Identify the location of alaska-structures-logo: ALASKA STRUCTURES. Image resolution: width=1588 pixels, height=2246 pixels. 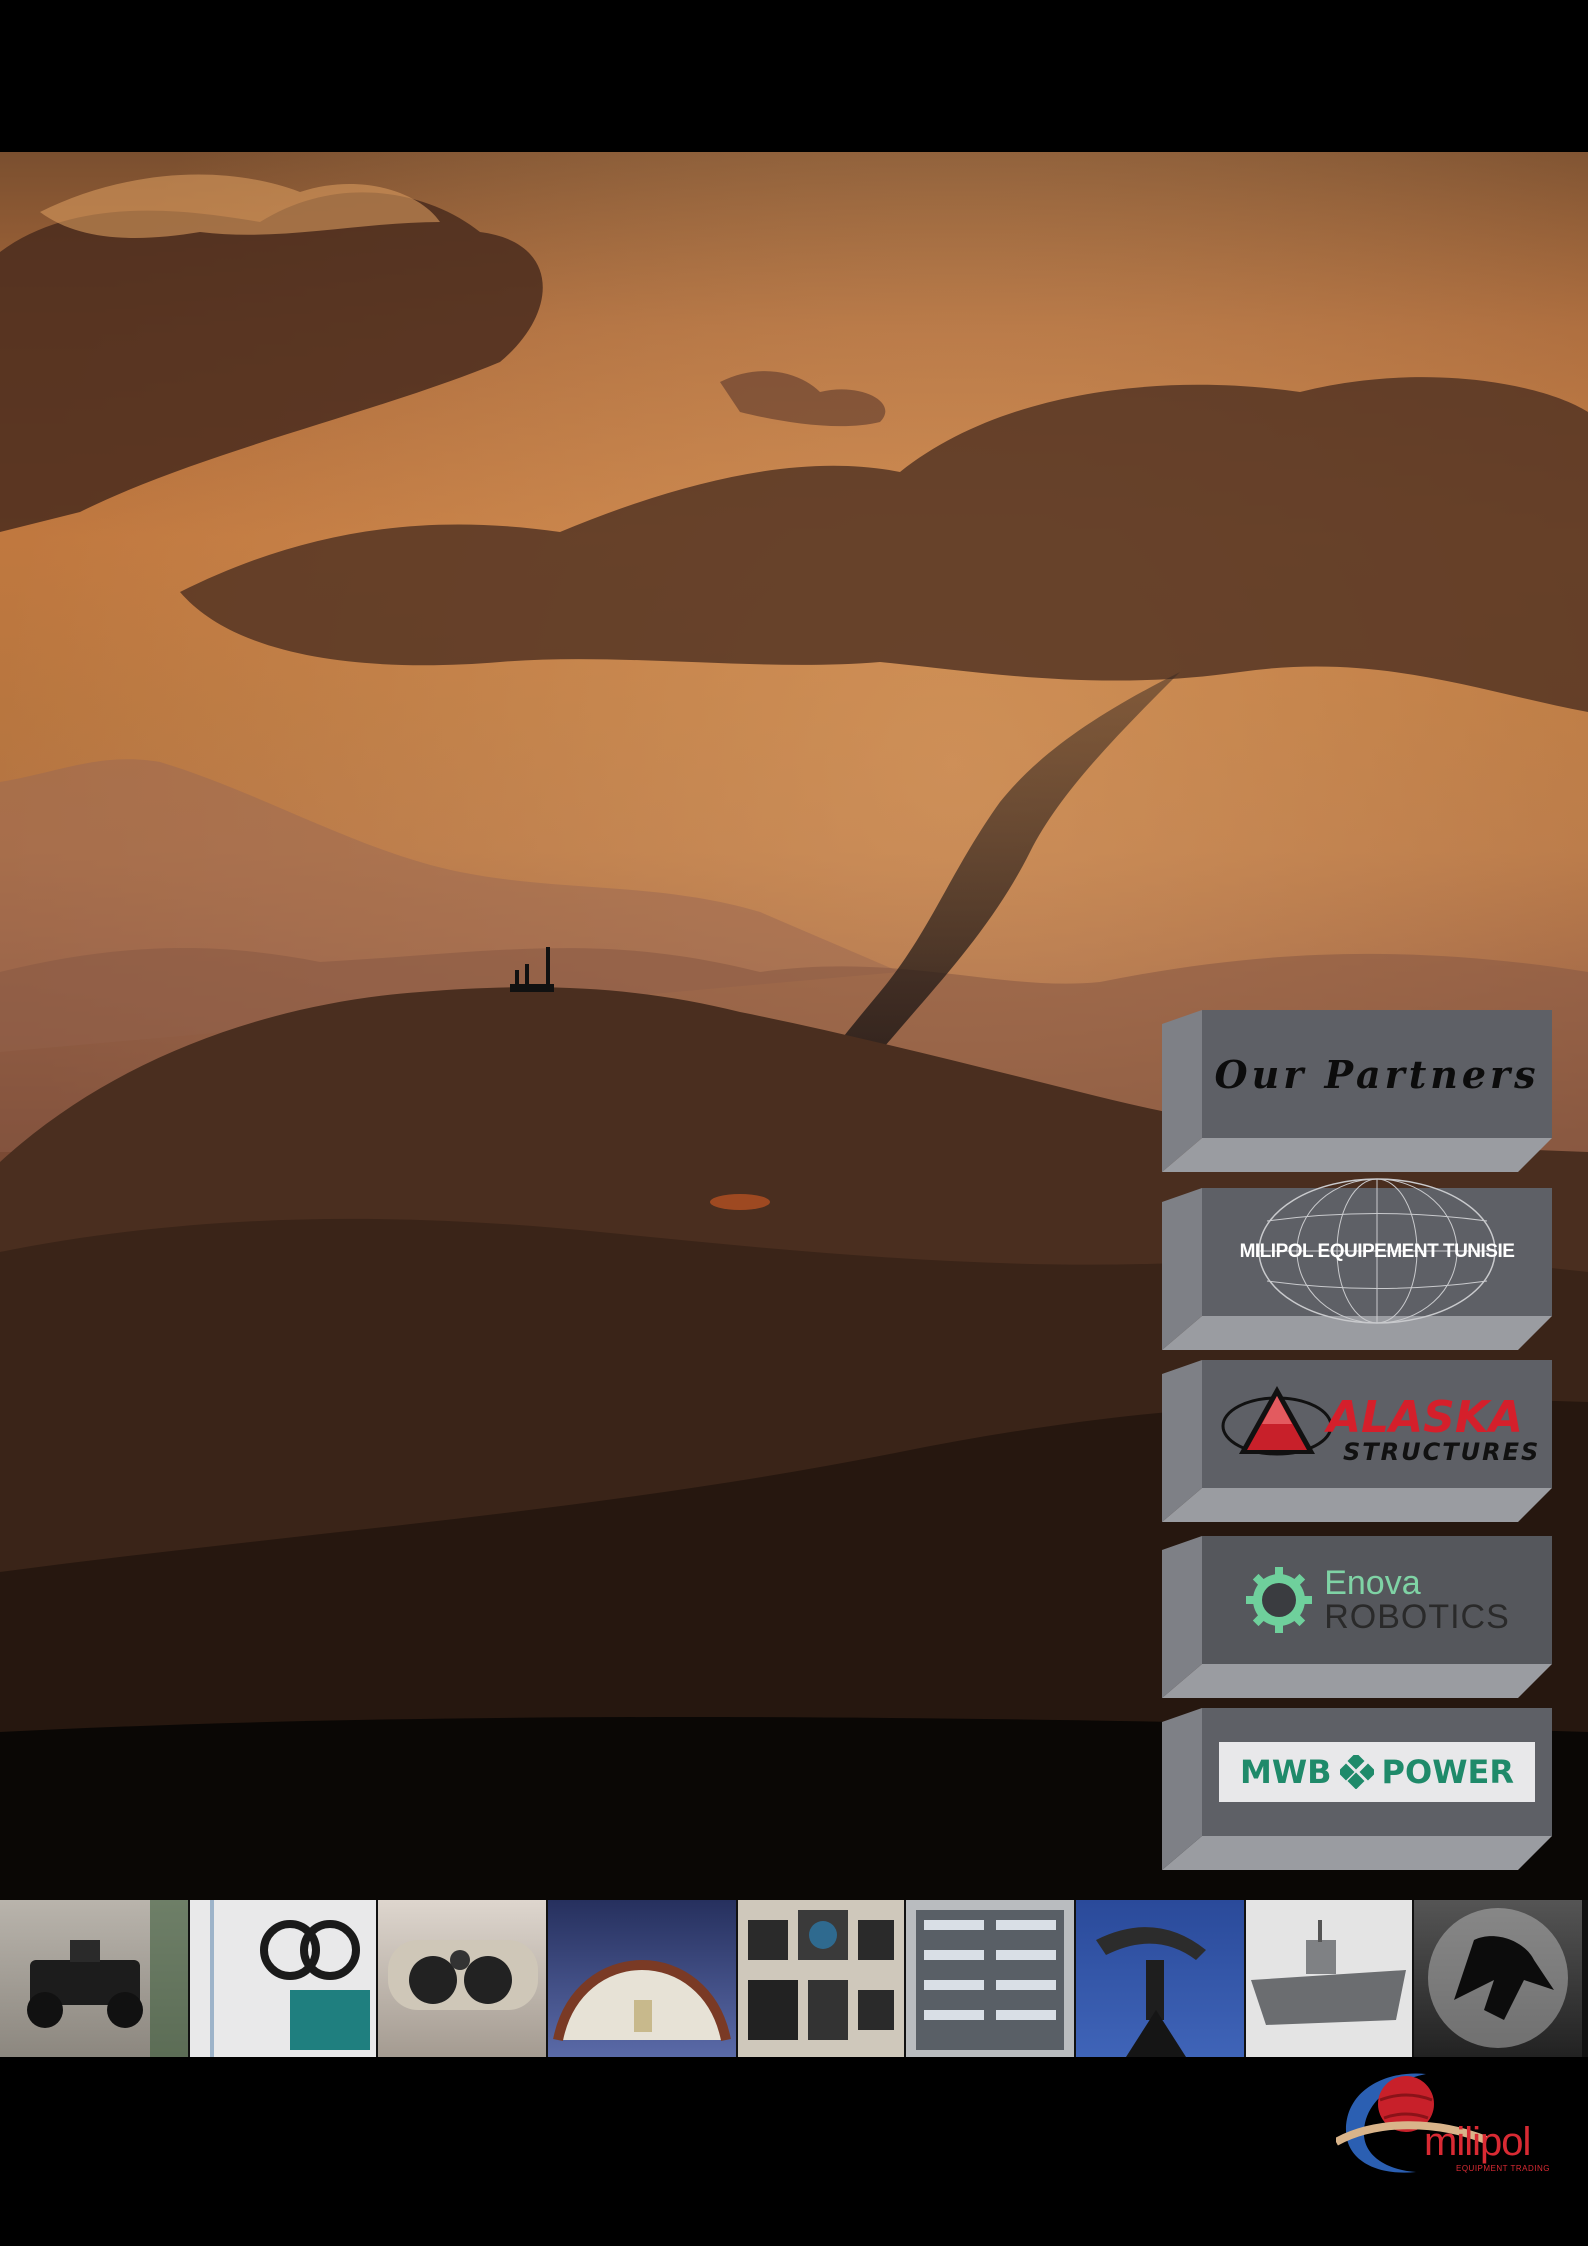
(1379, 1426).